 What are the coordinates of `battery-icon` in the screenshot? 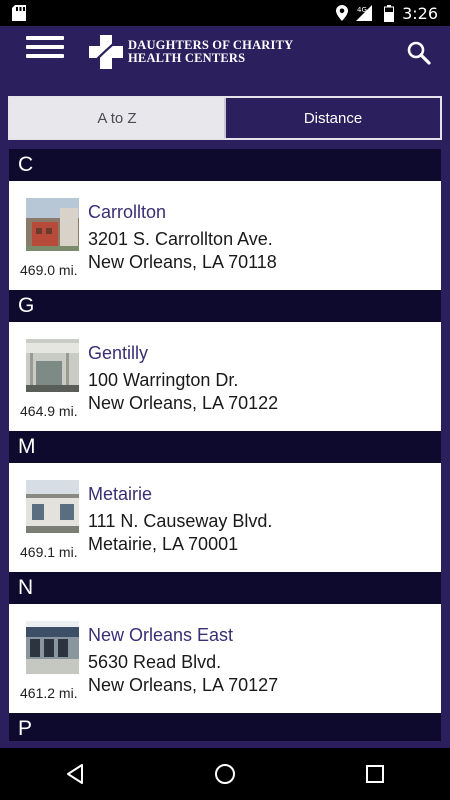 It's located at (389, 13).